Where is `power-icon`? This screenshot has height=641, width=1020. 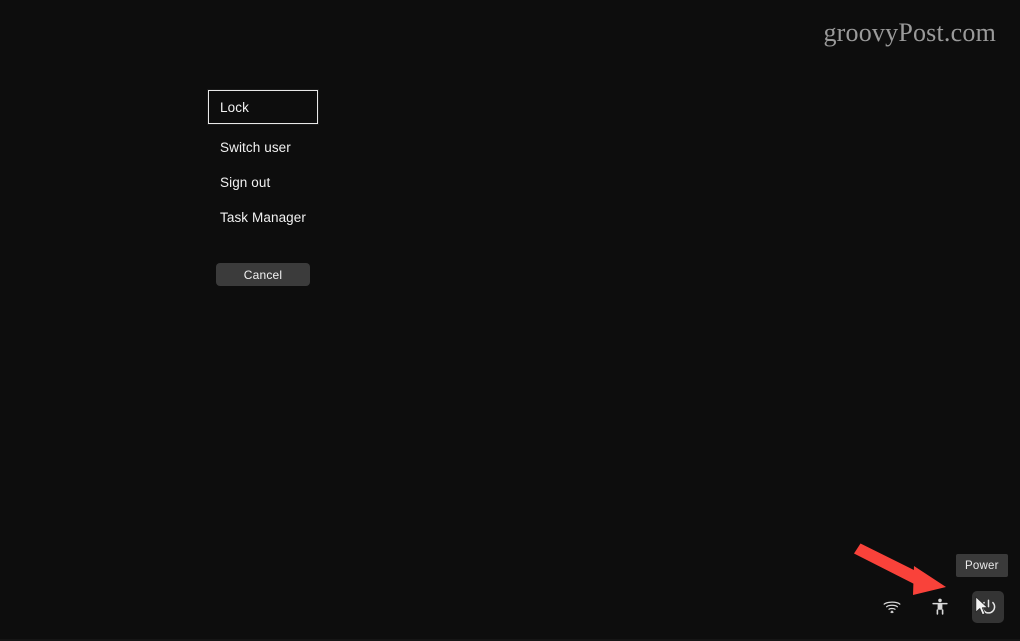
power-icon is located at coordinates (988, 607).